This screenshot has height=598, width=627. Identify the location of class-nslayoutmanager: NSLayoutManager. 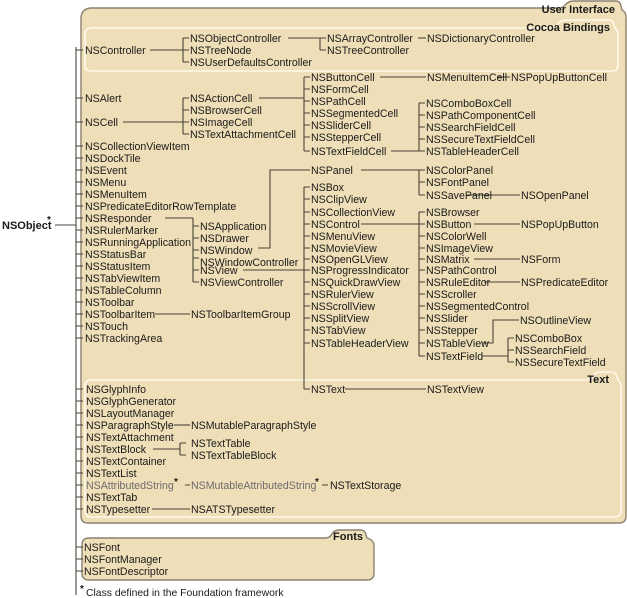
(130, 414).